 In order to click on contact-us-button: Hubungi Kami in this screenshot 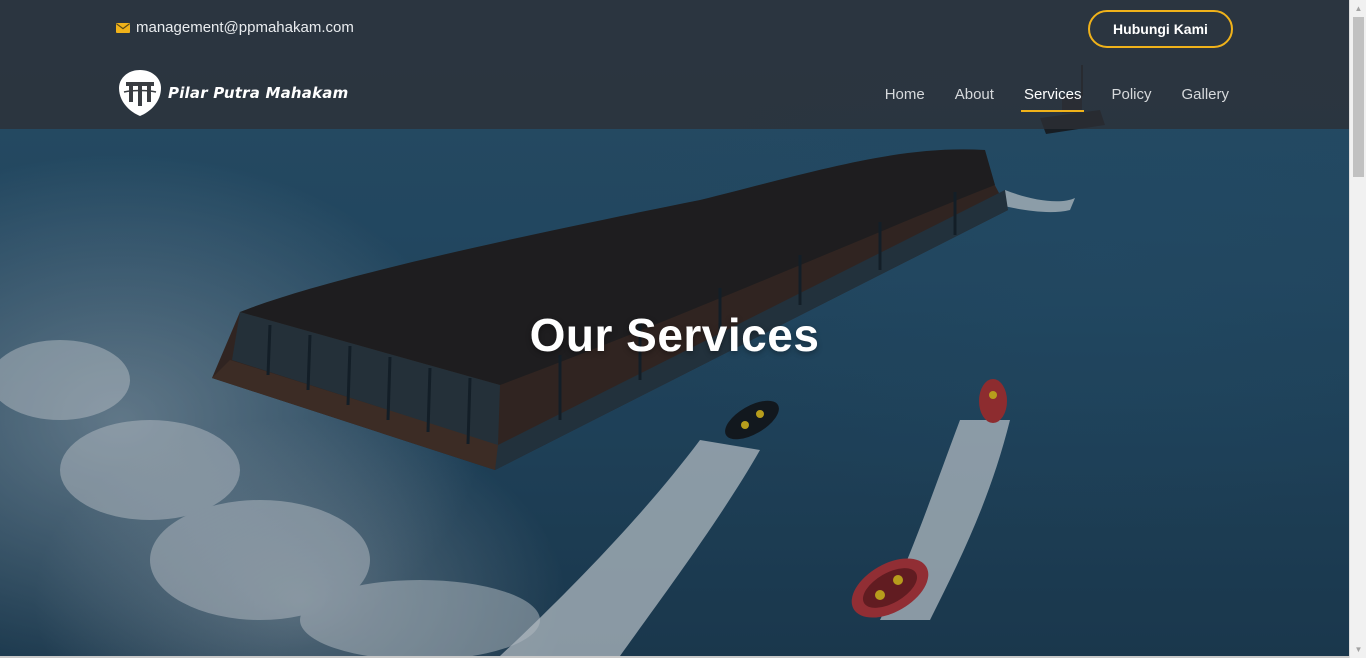, I will do `click(1160, 29)`.